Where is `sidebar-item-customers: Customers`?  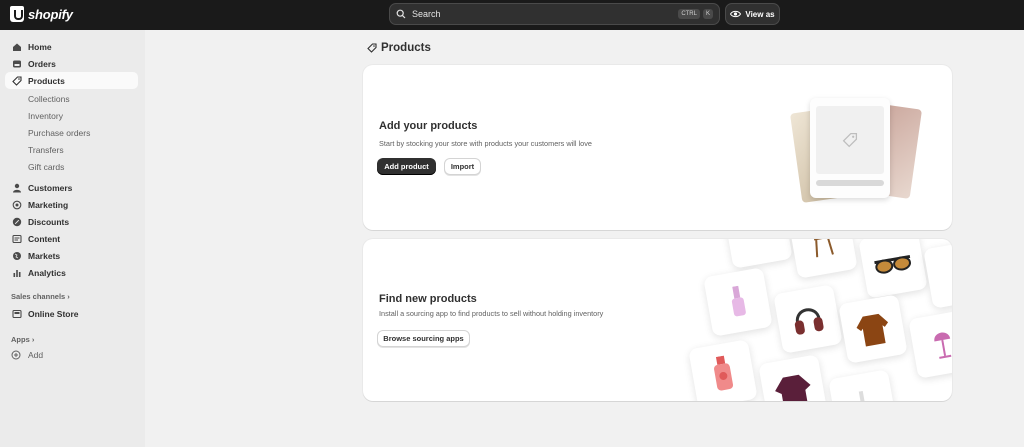 sidebar-item-customers: Customers is located at coordinates (71, 187).